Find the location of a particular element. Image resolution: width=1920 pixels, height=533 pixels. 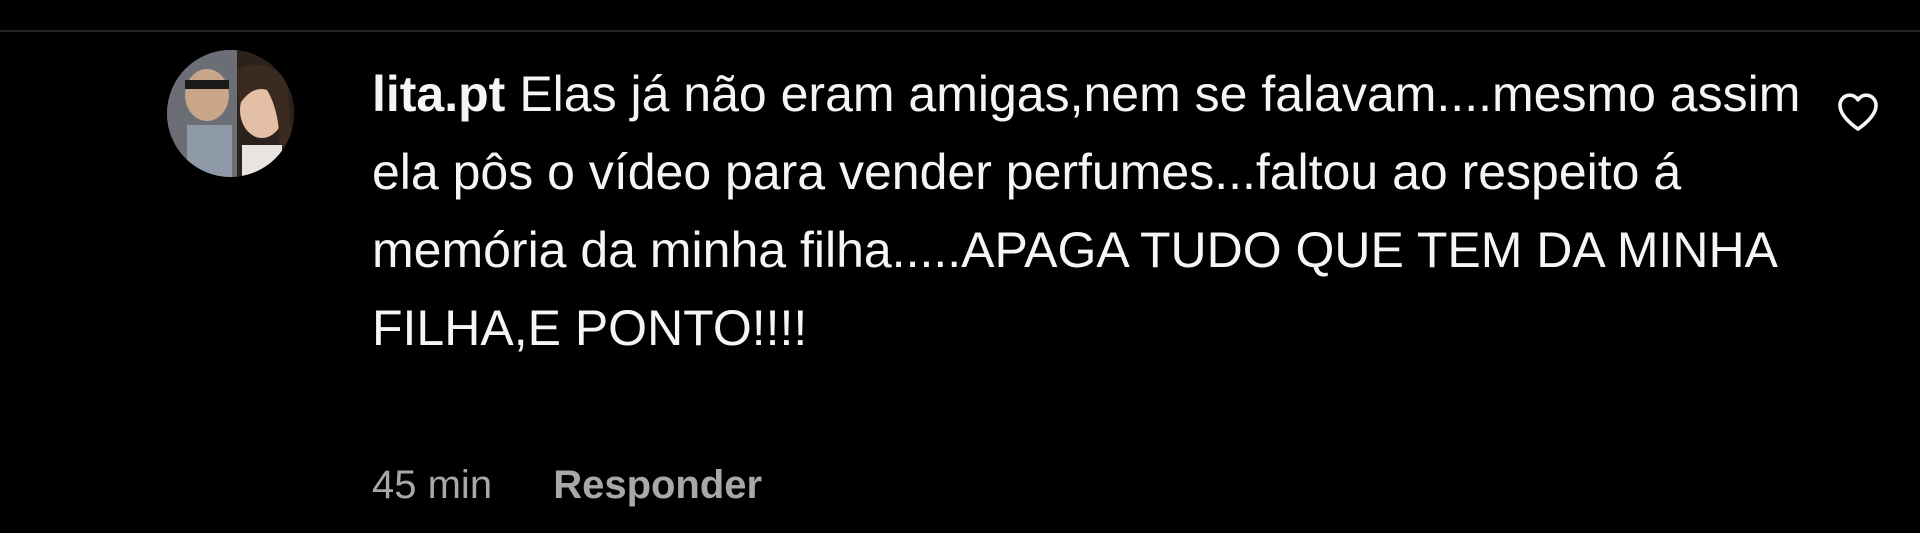

heart-outline-icon is located at coordinates (1858, 112).